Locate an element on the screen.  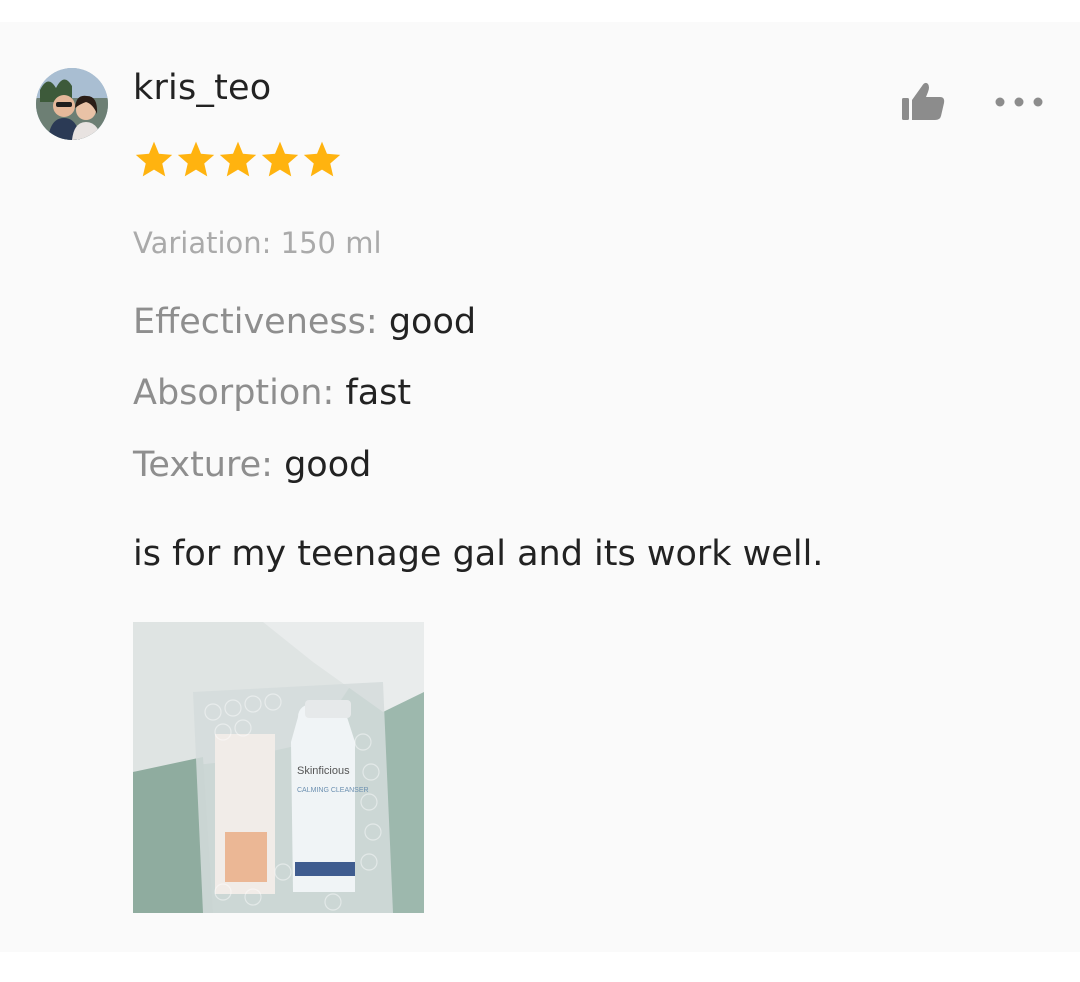
more-options-icon is located at coordinates (1021, 102).